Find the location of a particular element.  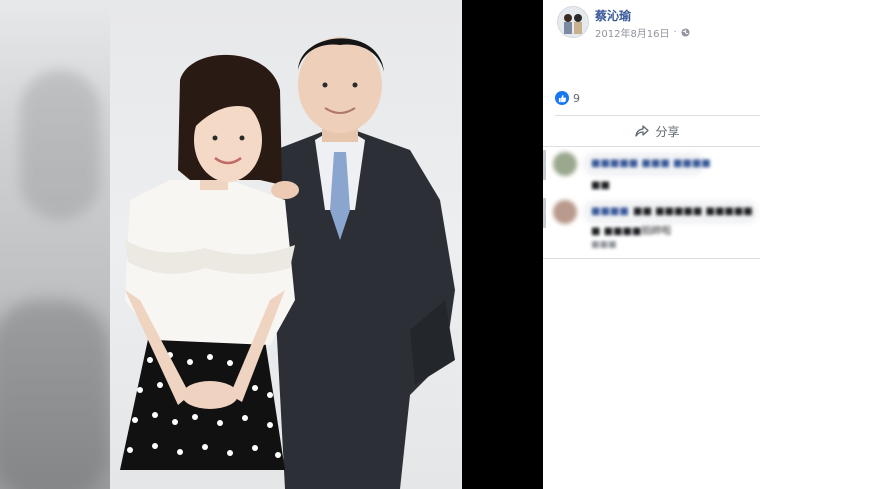

author-avatar is located at coordinates (573, 22).